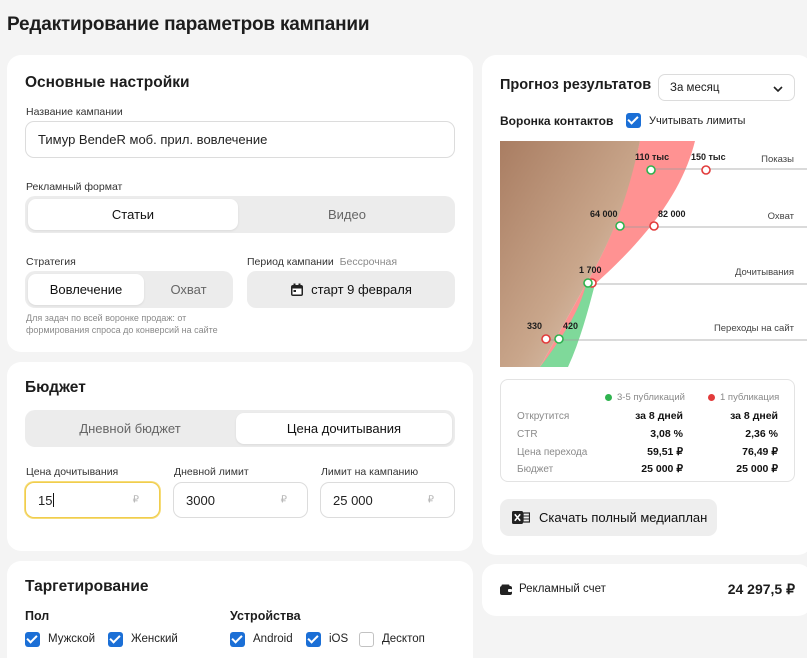 This screenshot has width=807, height=658. What do you see at coordinates (571, 326) in the screenshot?
I see `green-value-clicks: 420` at bounding box center [571, 326].